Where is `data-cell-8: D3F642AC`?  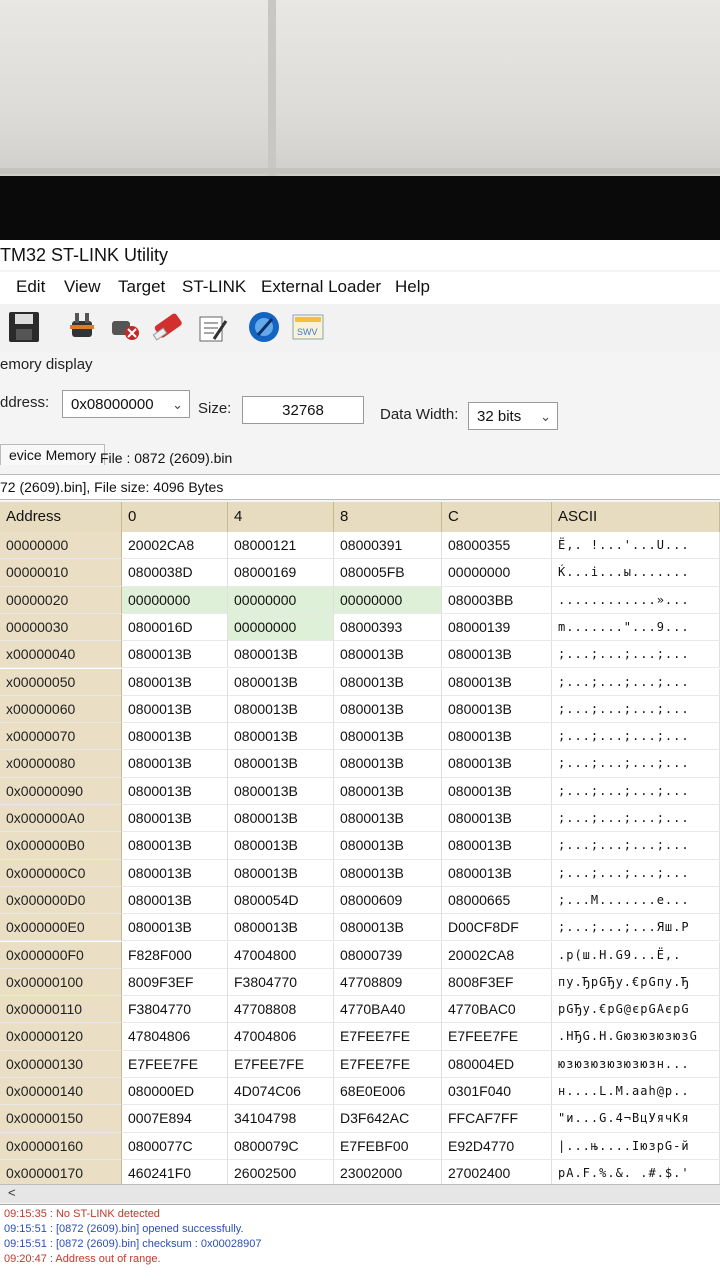
data-cell-8: D3F642AC is located at coordinates (388, 1119).